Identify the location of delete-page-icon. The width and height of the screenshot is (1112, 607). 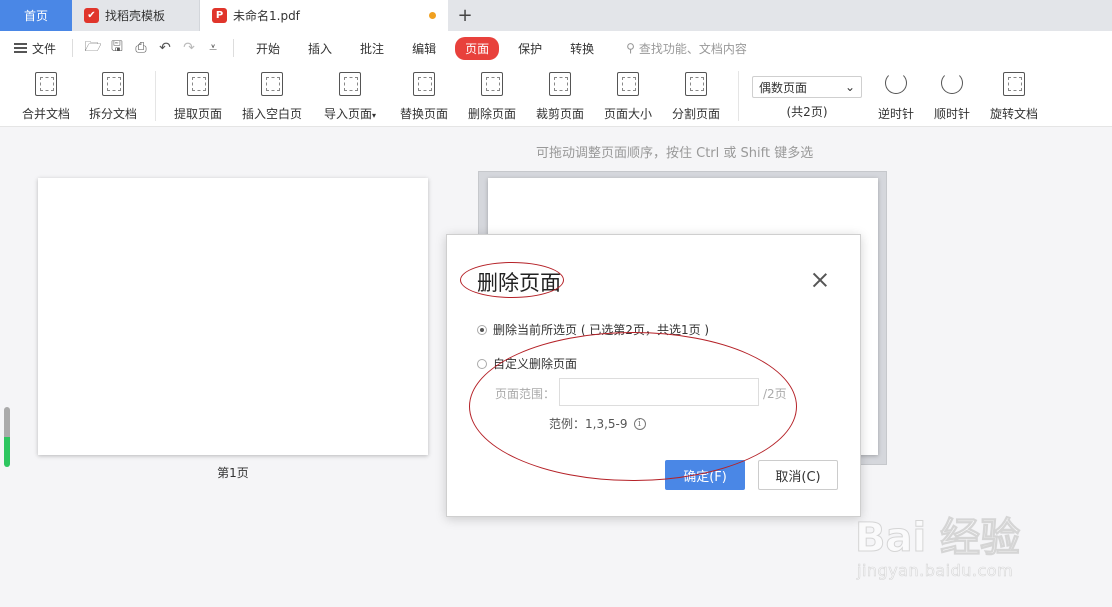
(492, 84).